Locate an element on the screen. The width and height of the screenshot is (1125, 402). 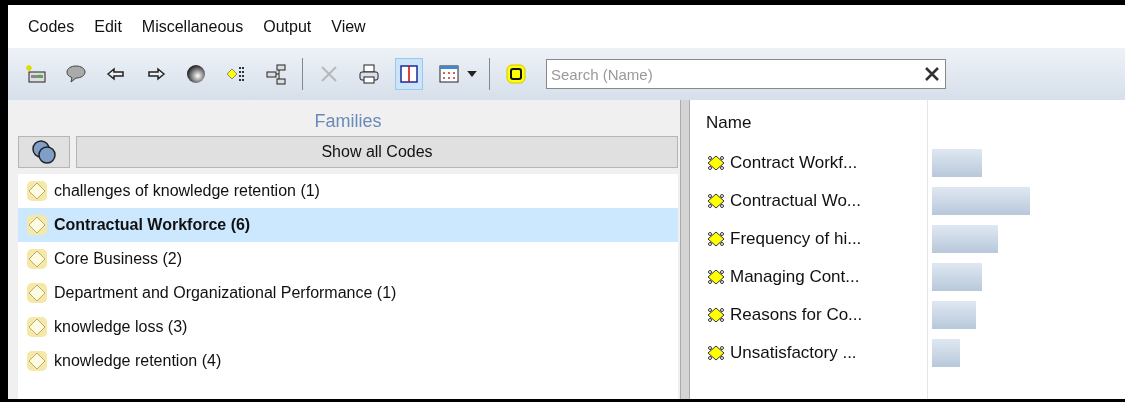
overlap-circles-icon is located at coordinates (44, 152).